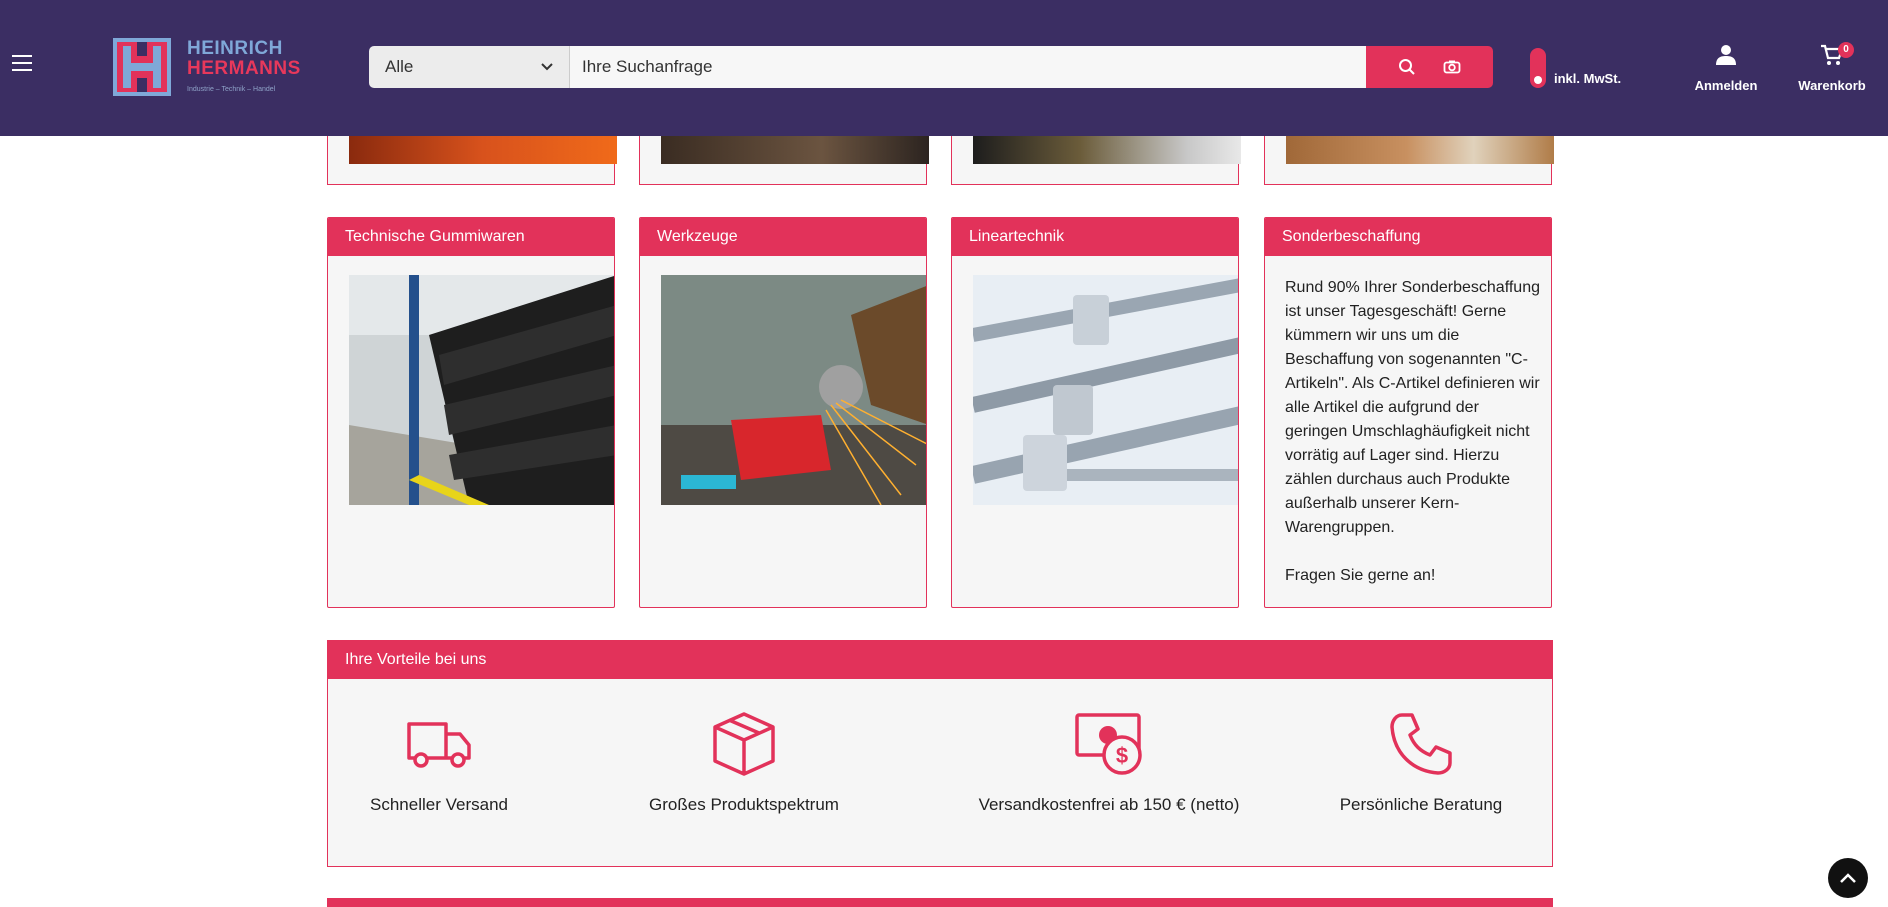 Image resolution: width=1888 pixels, height=907 pixels. Describe the element at coordinates (744, 744) in the screenshot. I see `box-icon` at that location.